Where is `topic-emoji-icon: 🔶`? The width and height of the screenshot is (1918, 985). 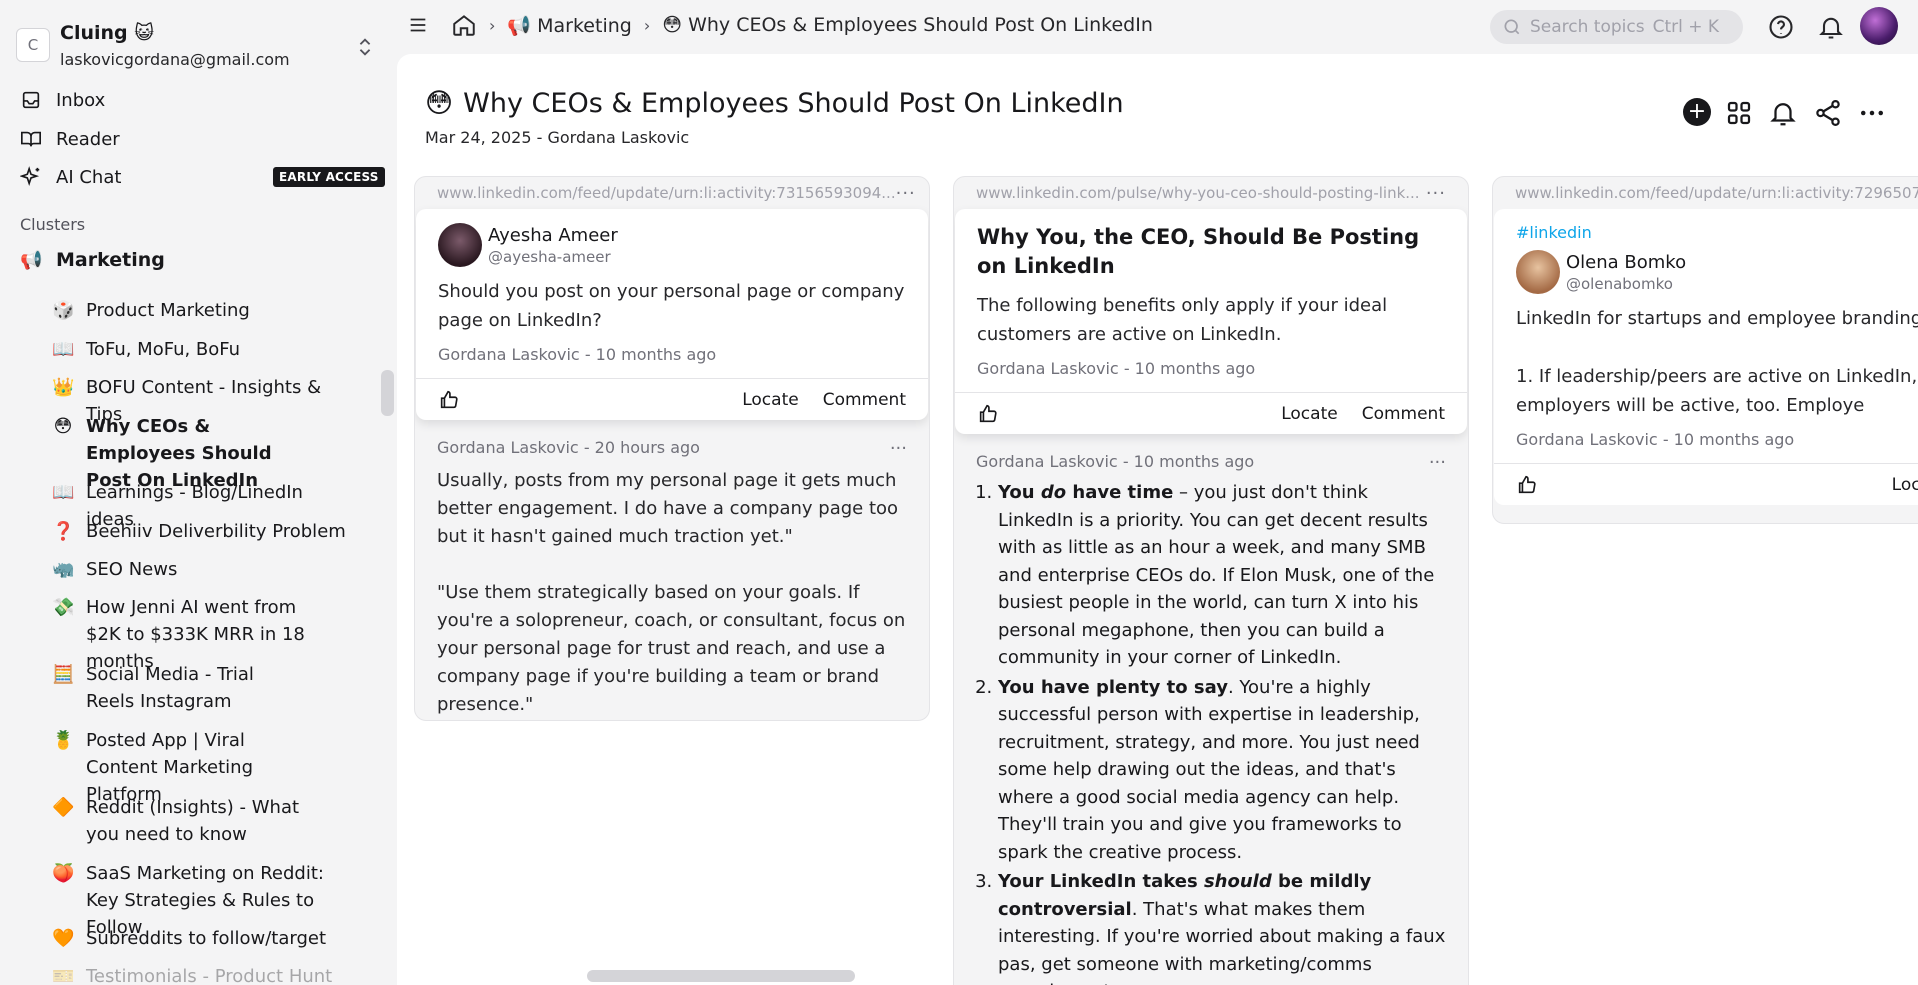
topic-emoji-icon: 🔶 is located at coordinates (63, 807).